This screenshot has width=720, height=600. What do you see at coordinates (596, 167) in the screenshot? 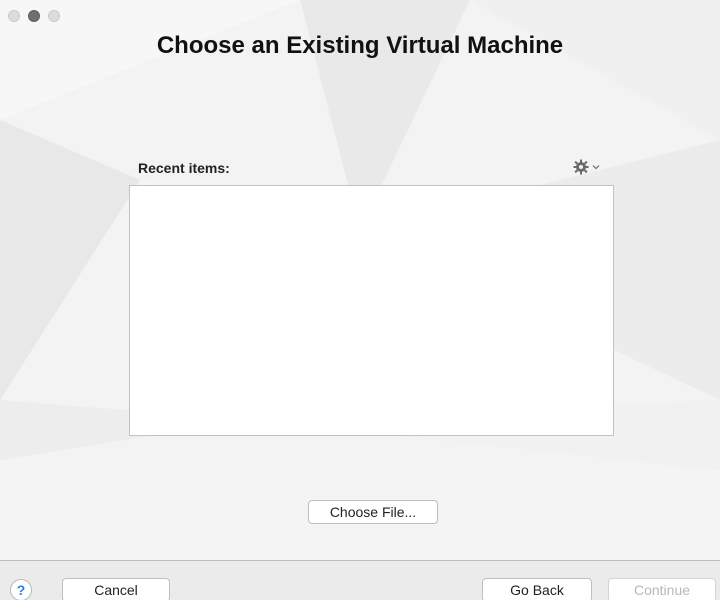
I see `chevron-down-icon` at bounding box center [596, 167].